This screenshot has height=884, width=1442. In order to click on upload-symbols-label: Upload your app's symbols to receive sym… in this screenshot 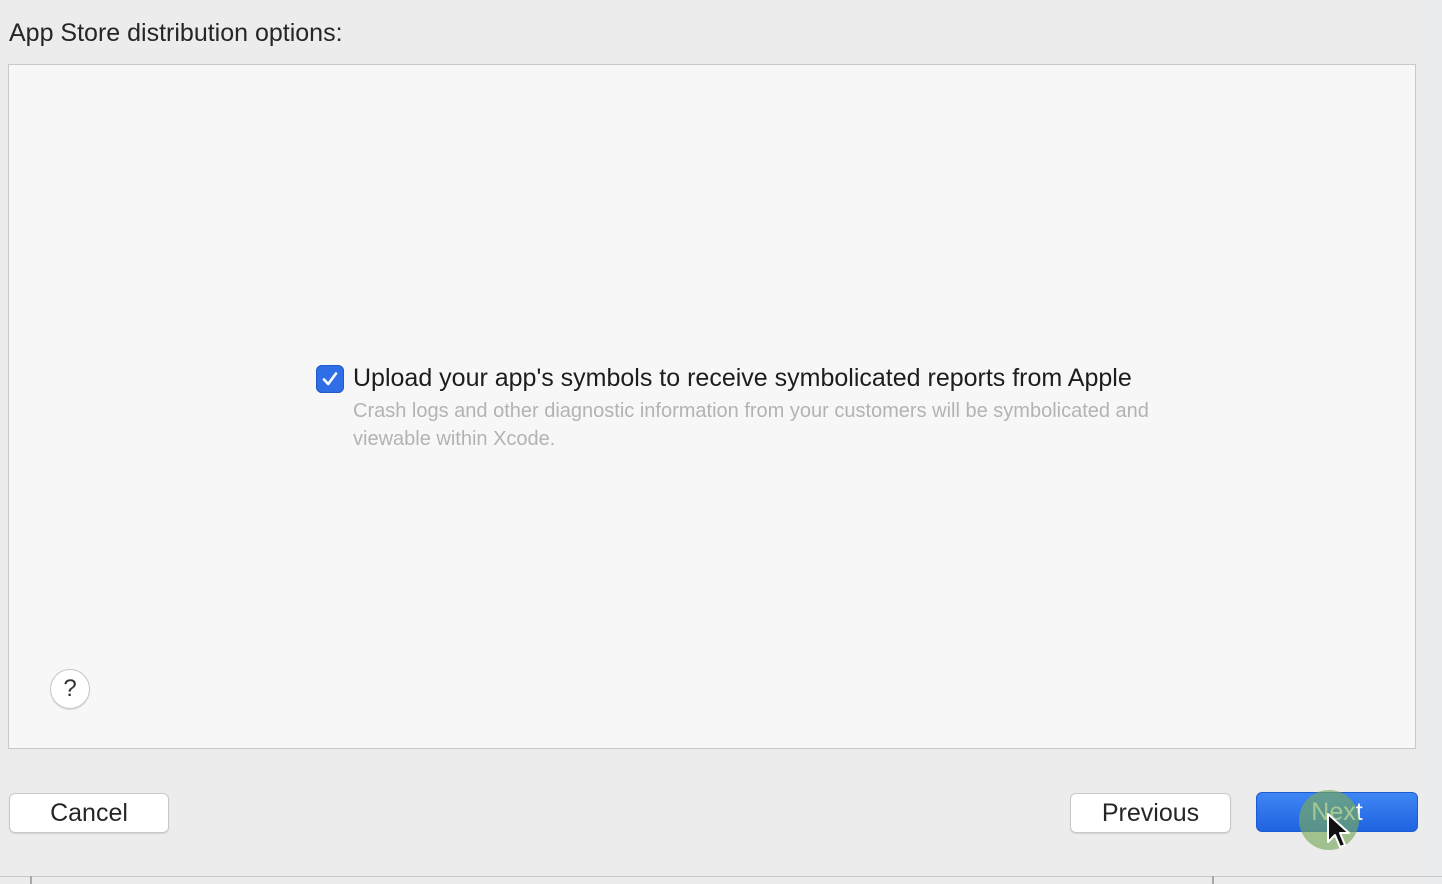, I will do `click(742, 378)`.